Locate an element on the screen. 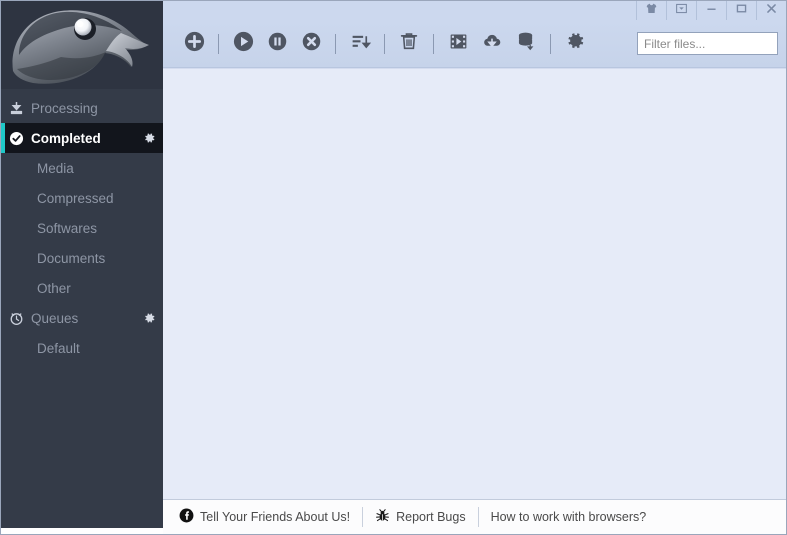 Image resolution: width=787 pixels, height=535 pixels. close-button is located at coordinates (771, 10).